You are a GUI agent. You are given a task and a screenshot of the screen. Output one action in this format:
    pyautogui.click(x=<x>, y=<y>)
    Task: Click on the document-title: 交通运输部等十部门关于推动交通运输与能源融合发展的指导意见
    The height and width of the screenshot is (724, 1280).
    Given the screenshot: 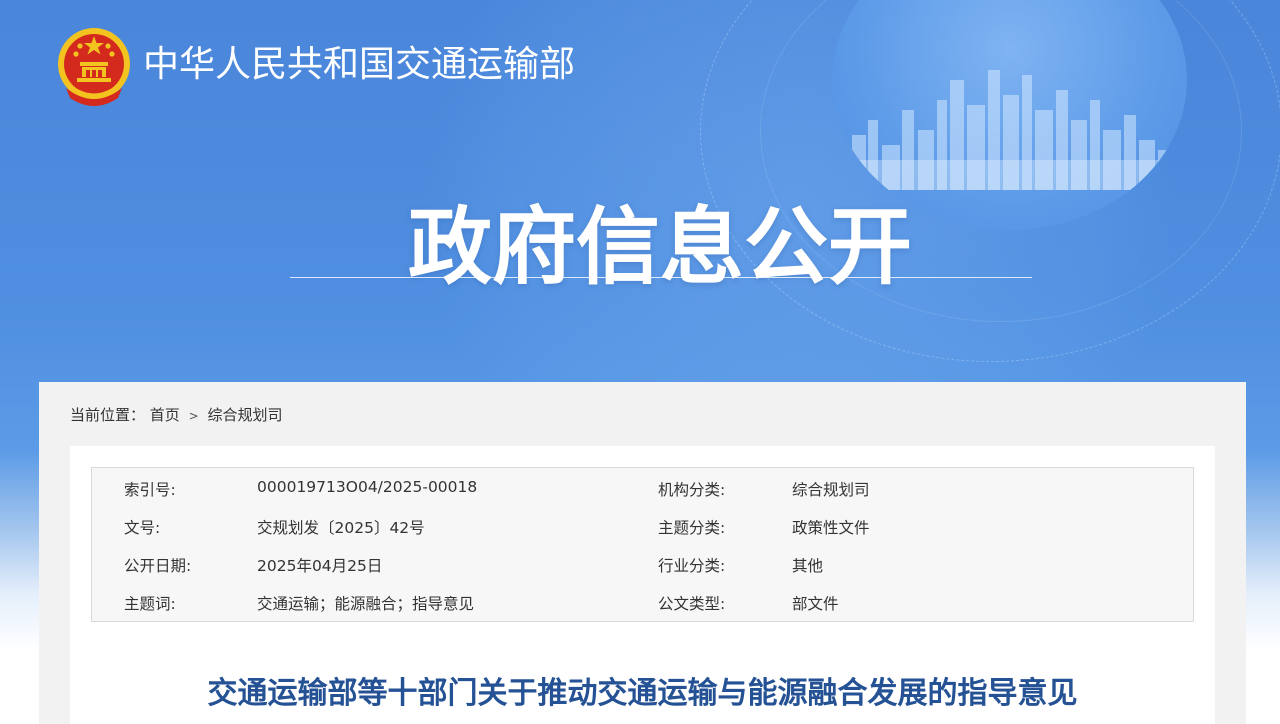 What is the action you would take?
    pyautogui.click(x=642, y=693)
    